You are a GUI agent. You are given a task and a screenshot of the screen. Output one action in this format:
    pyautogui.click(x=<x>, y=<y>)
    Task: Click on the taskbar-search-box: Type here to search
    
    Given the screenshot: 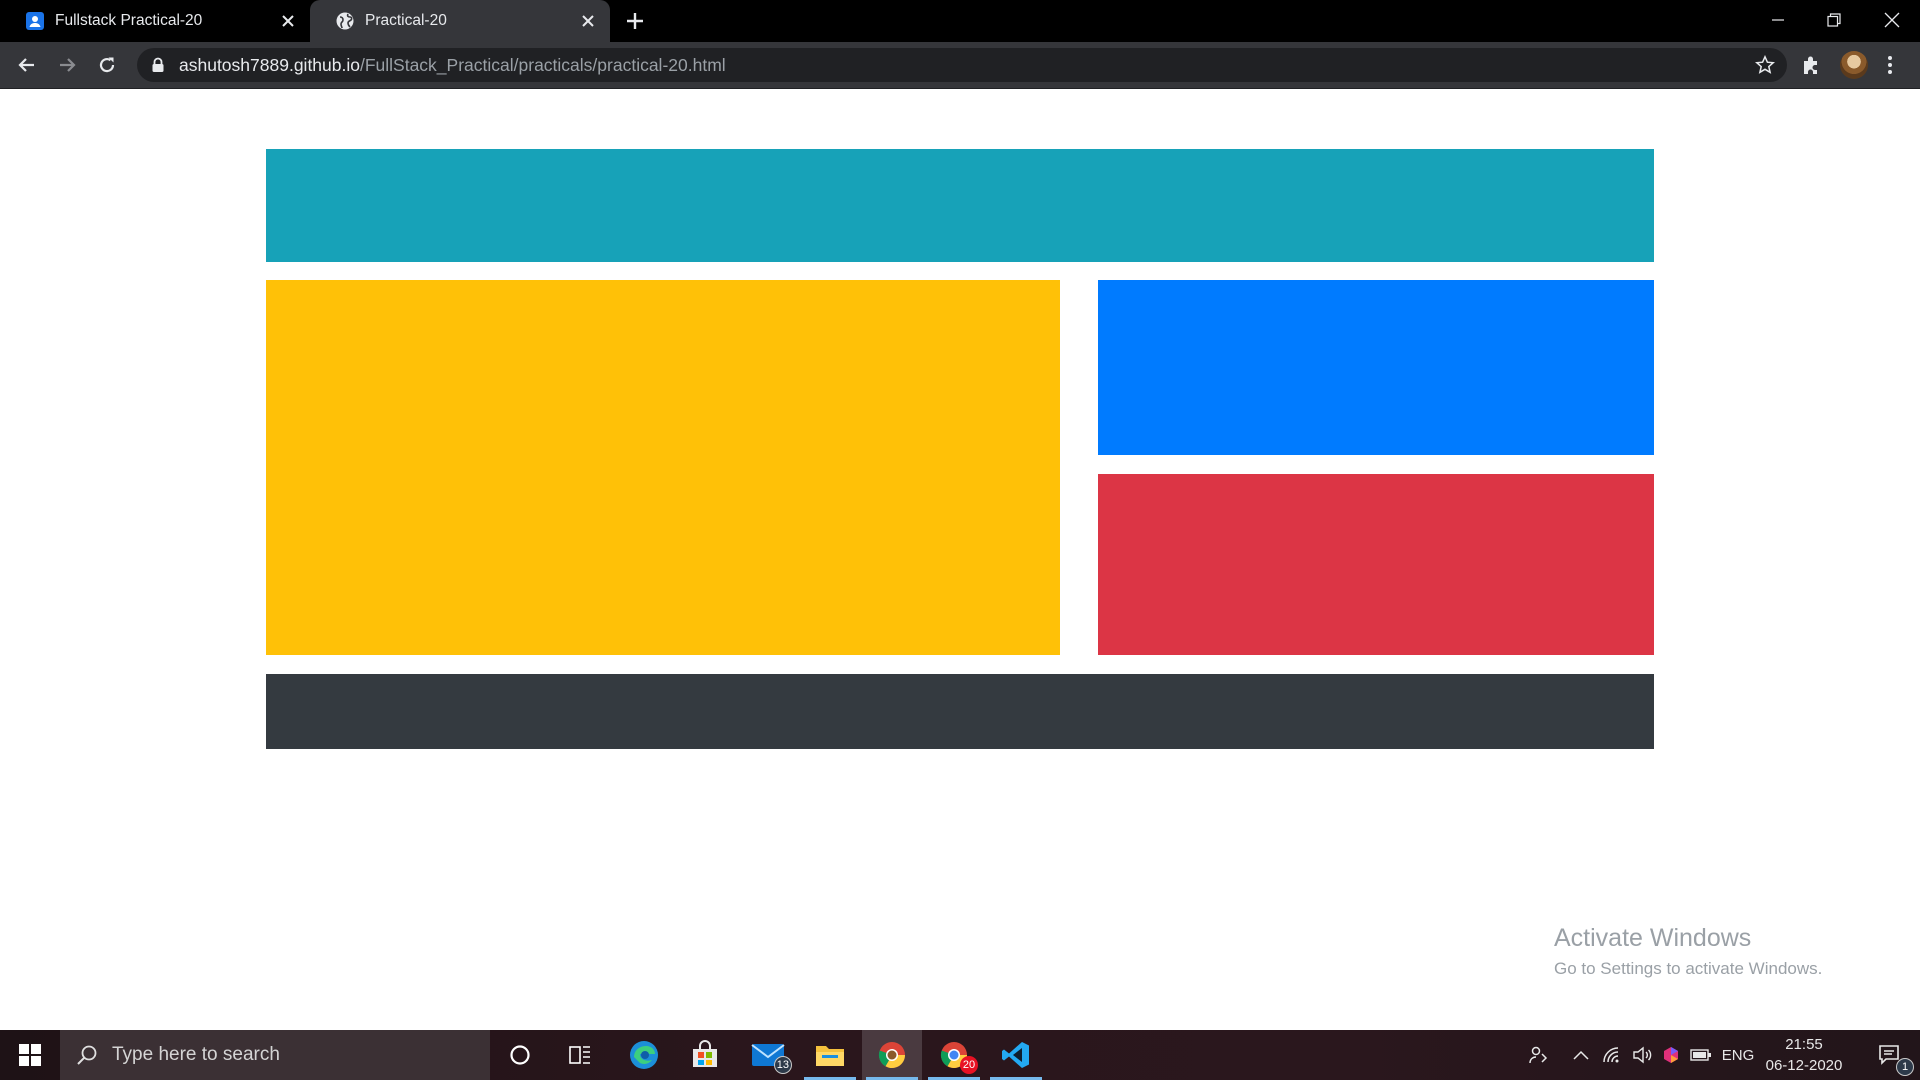 What is the action you would take?
    pyautogui.click(x=275, y=1055)
    